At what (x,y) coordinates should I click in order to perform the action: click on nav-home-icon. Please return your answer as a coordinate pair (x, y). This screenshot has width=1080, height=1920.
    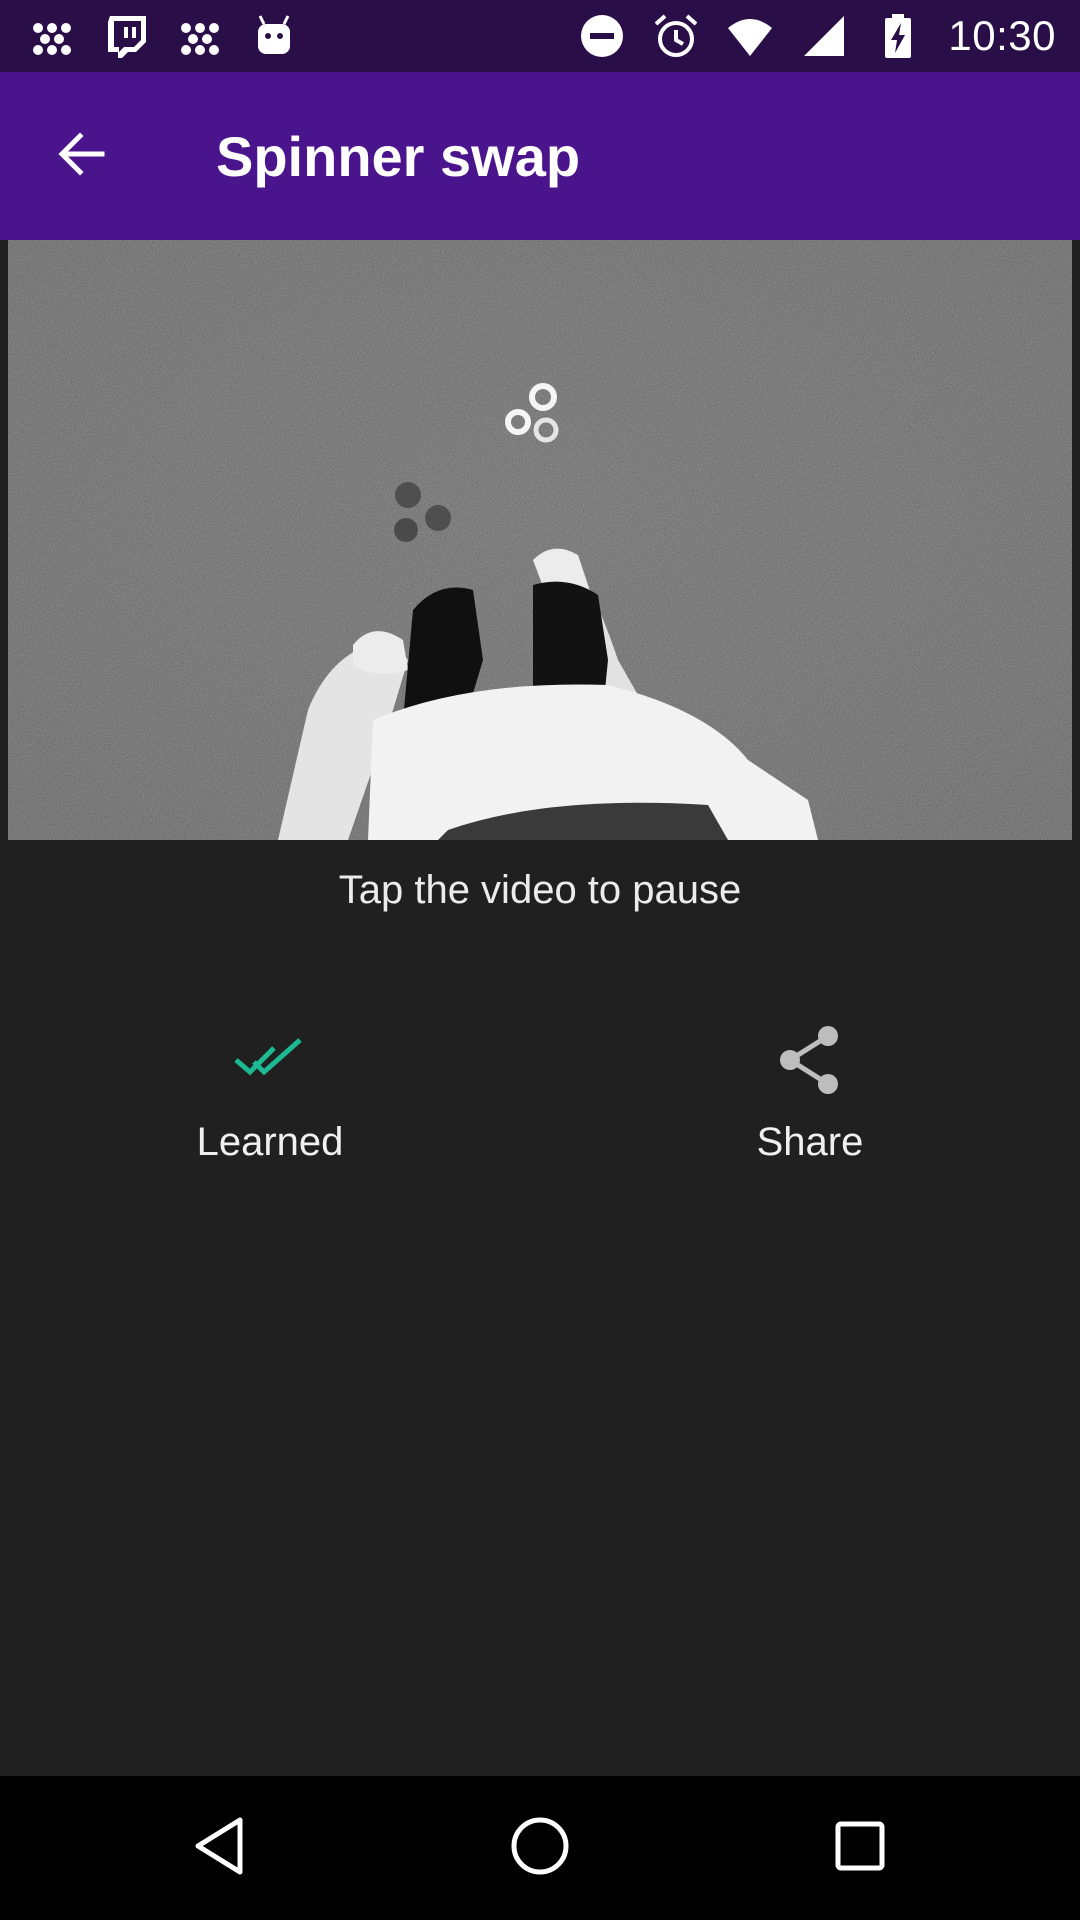
    Looking at the image, I should click on (540, 1848).